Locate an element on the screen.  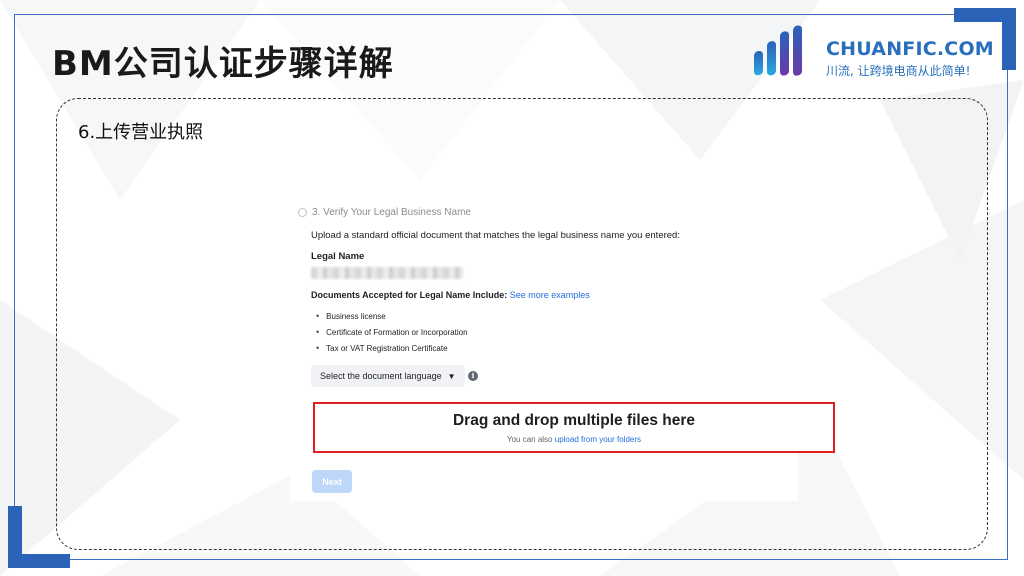
step-radio-icon is located at coordinates (302, 212).